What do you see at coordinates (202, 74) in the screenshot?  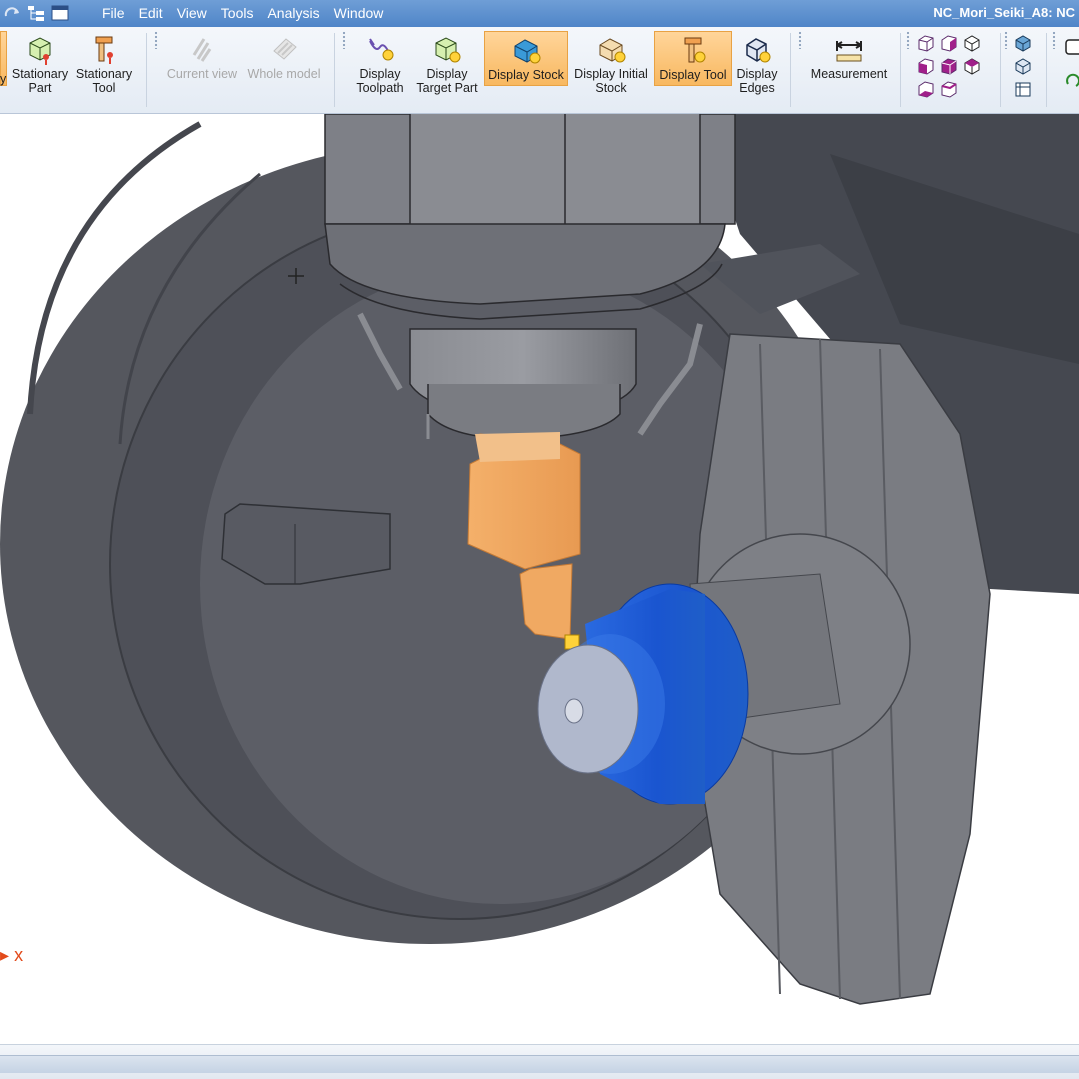 I see `current-view-label: Current view` at bounding box center [202, 74].